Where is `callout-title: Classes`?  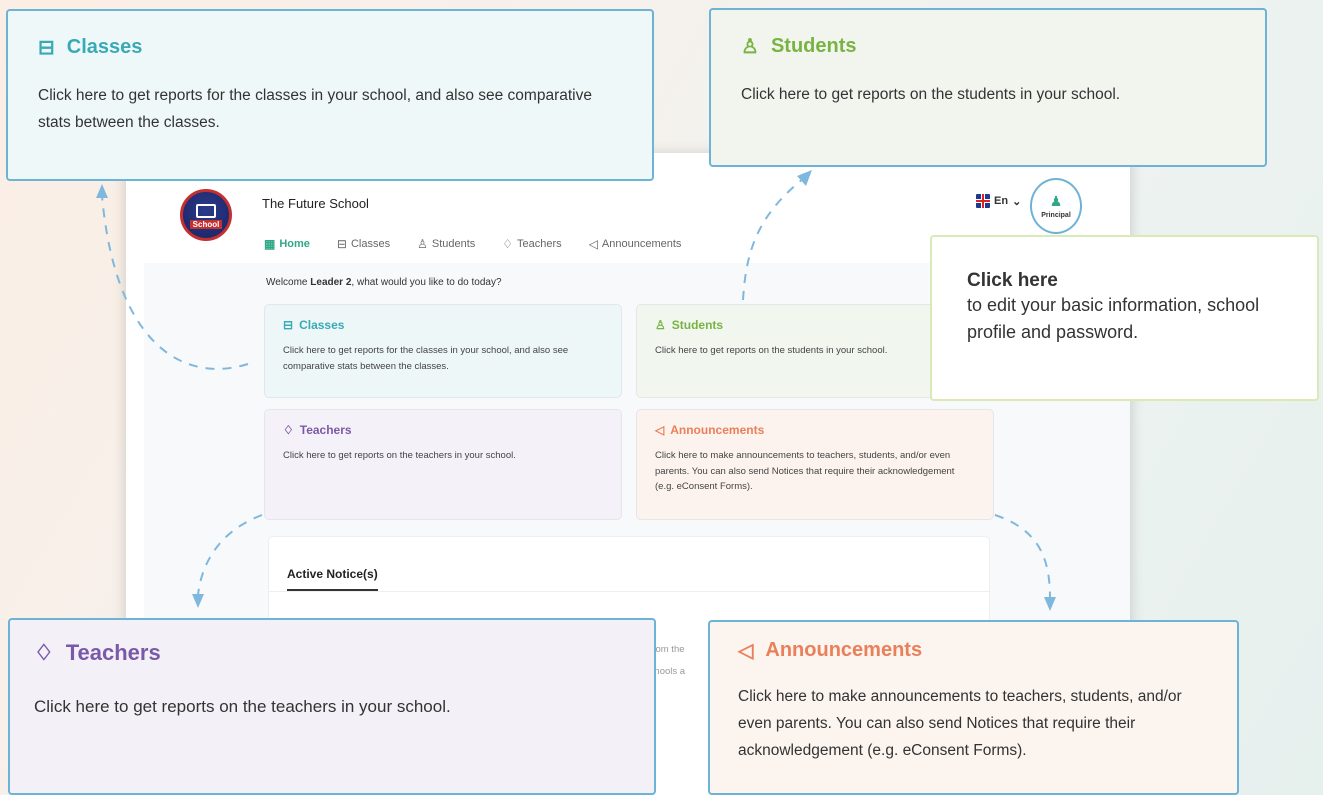
callout-title: Classes is located at coordinates (104, 47).